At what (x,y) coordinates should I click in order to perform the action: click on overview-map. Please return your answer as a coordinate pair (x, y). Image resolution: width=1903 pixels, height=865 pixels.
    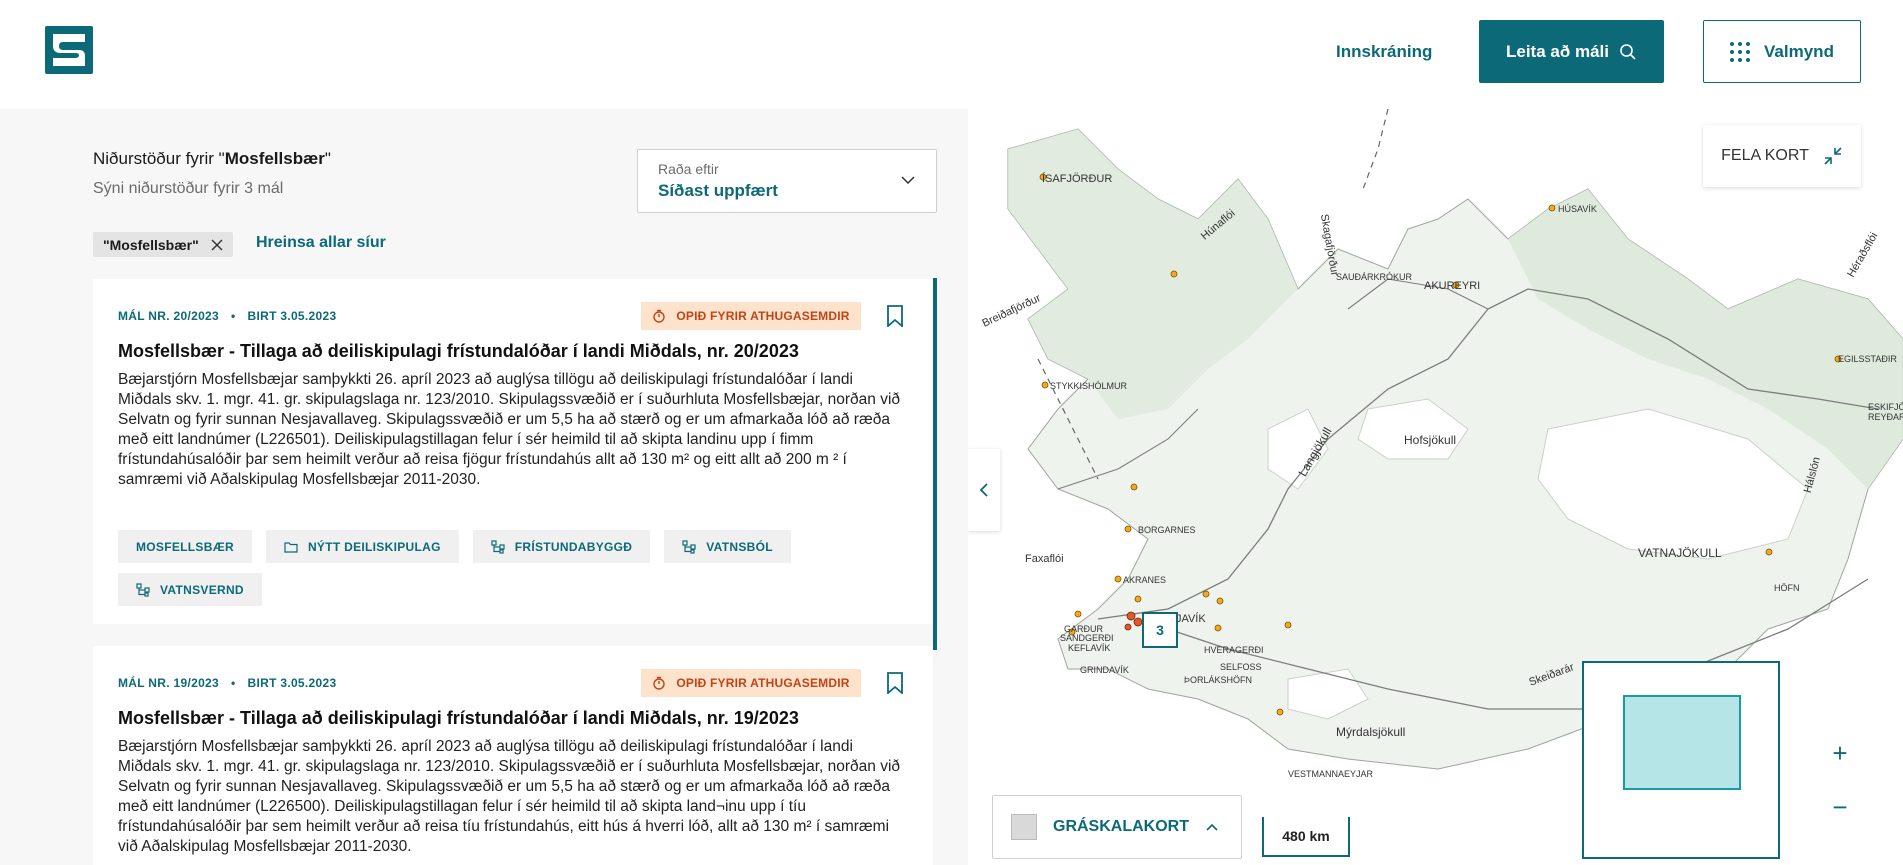
    Looking at the image, I should click on (1681, 760).